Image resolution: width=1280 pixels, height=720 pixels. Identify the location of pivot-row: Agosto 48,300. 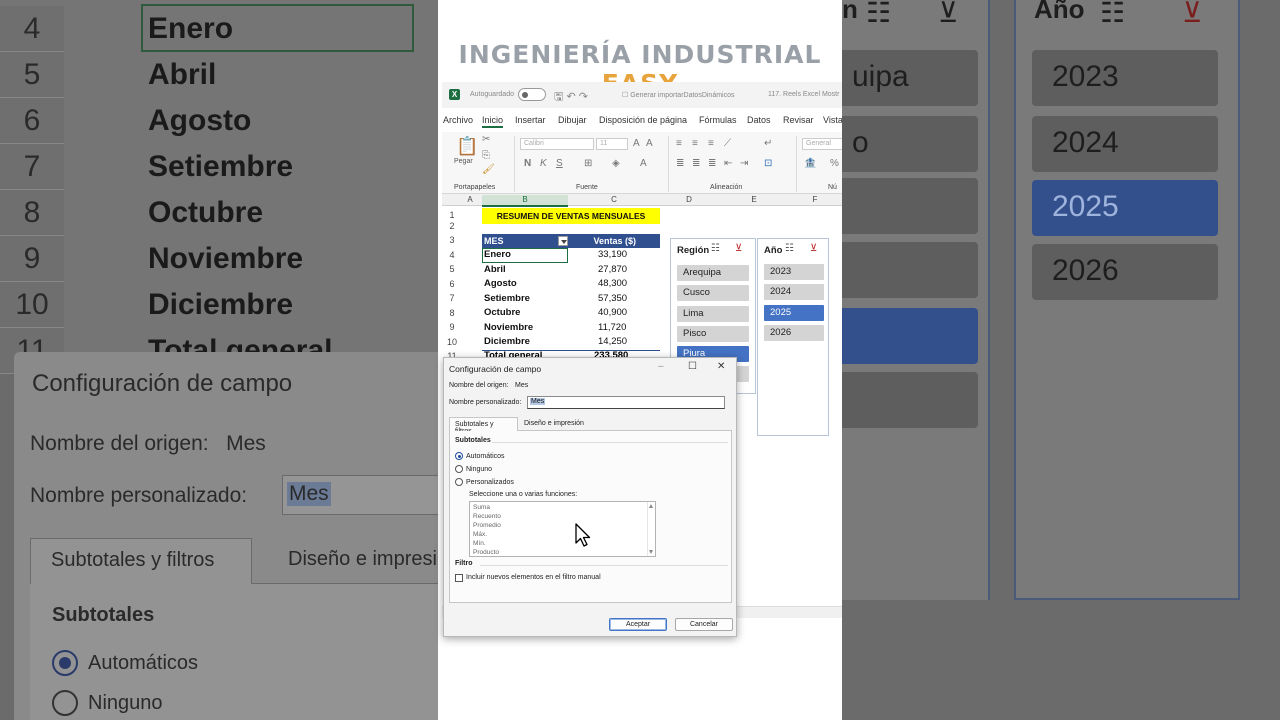
(571, 284).